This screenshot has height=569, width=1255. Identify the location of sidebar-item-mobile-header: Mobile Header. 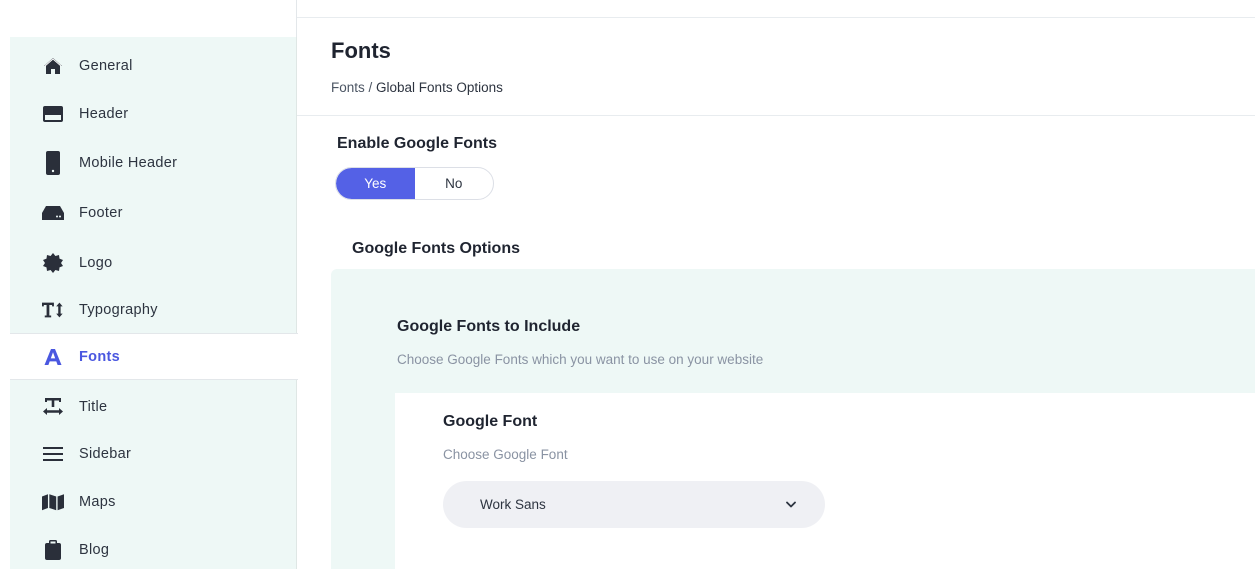
(153, 162).